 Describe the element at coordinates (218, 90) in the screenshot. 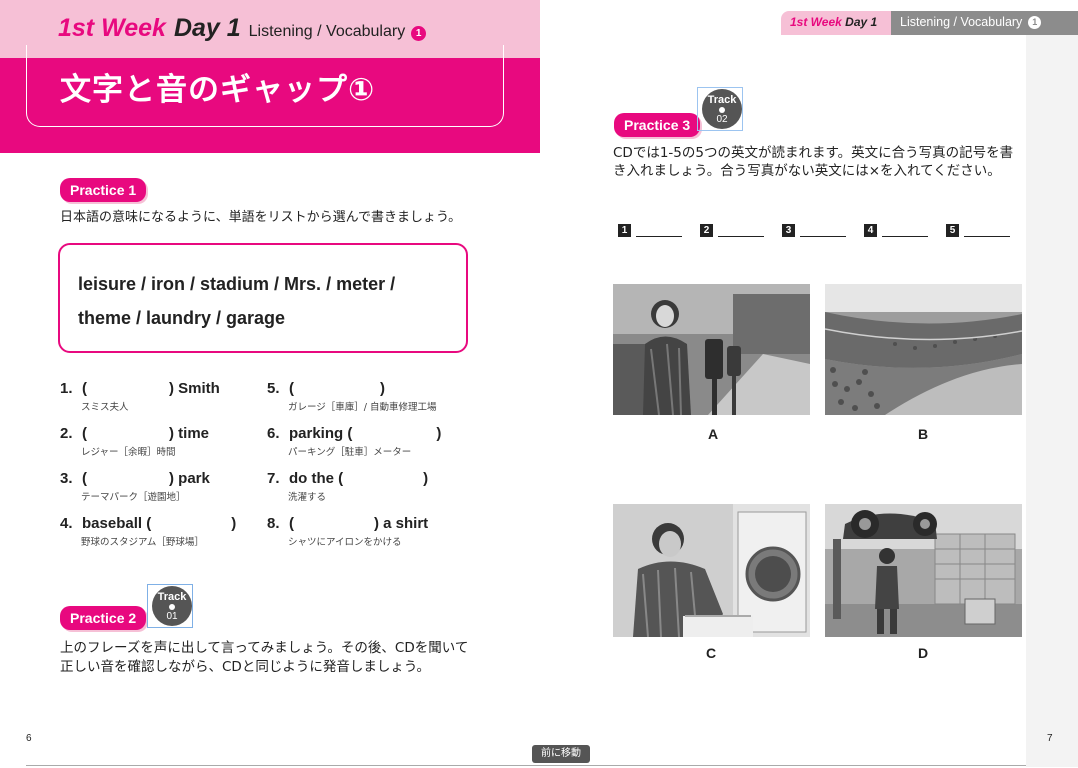

I see `page-title: 文字と音のギャップ①` at that location.